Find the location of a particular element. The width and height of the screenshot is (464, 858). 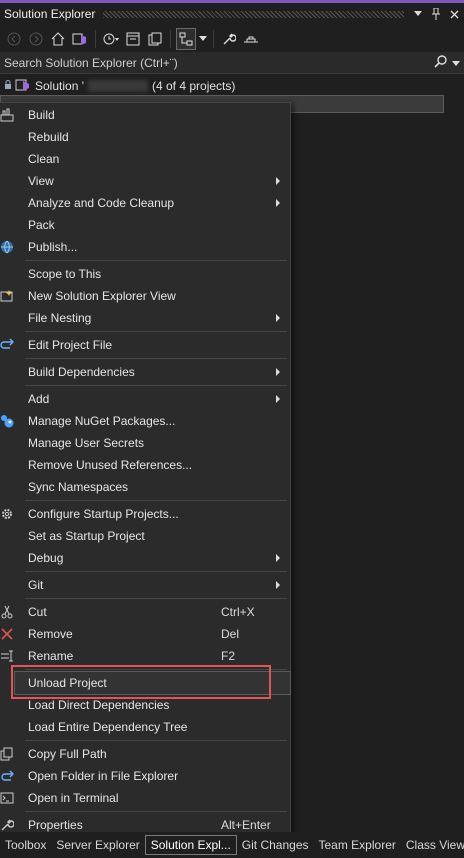

title-bar: Solution Explorer is located at coordinates (232, 14).